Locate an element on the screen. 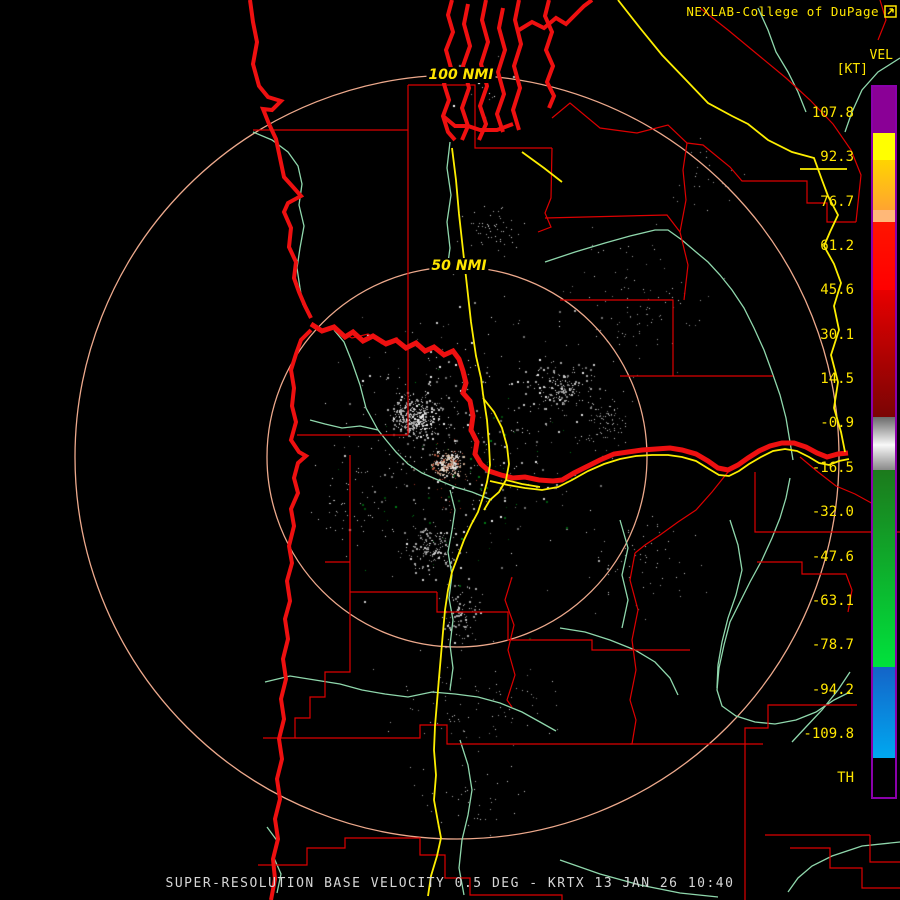  colorbar-tick: 14.5 is located at coordinates (837, 379).